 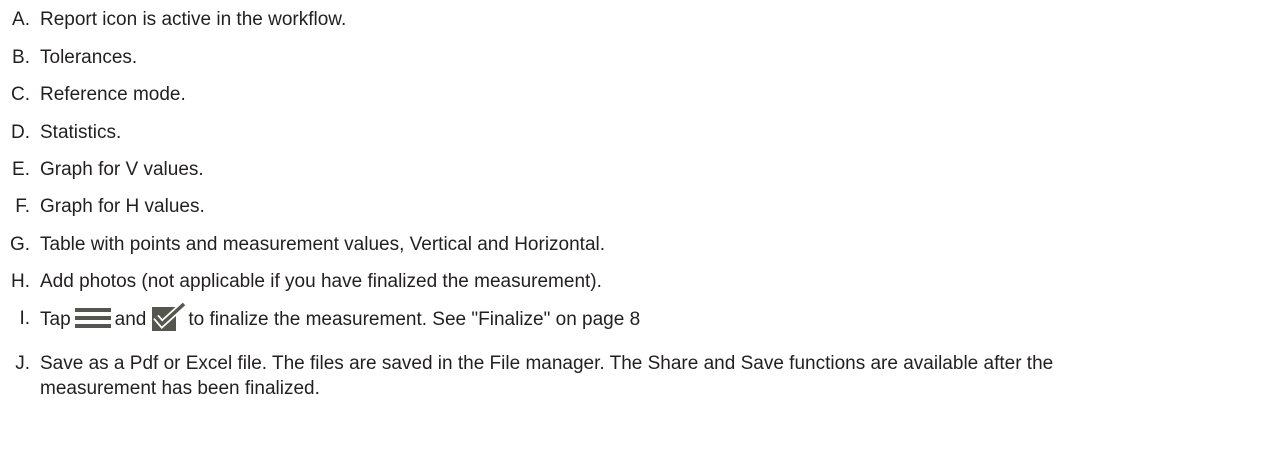 I want to click on item-text-before: Tap, so click(x=55, y=320).